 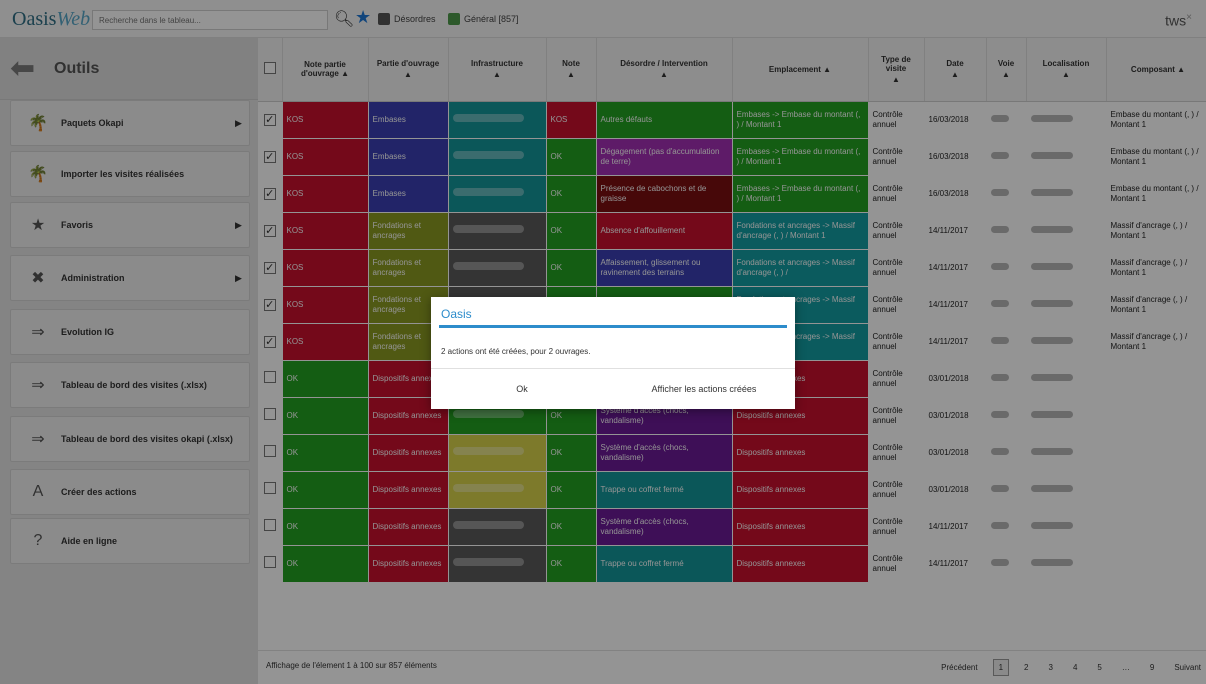 What do you see at coordinates (613, 326) in the screenshot?
I see `dialog-title-underline` at bounding box center [613, 326].